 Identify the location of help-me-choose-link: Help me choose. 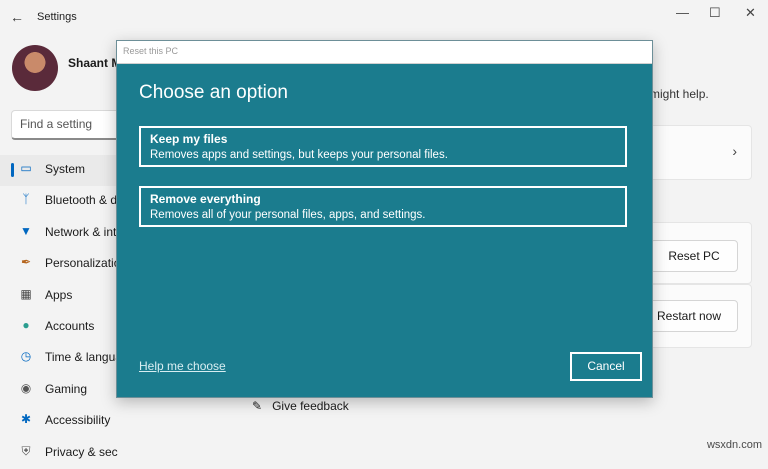
(182, 366).